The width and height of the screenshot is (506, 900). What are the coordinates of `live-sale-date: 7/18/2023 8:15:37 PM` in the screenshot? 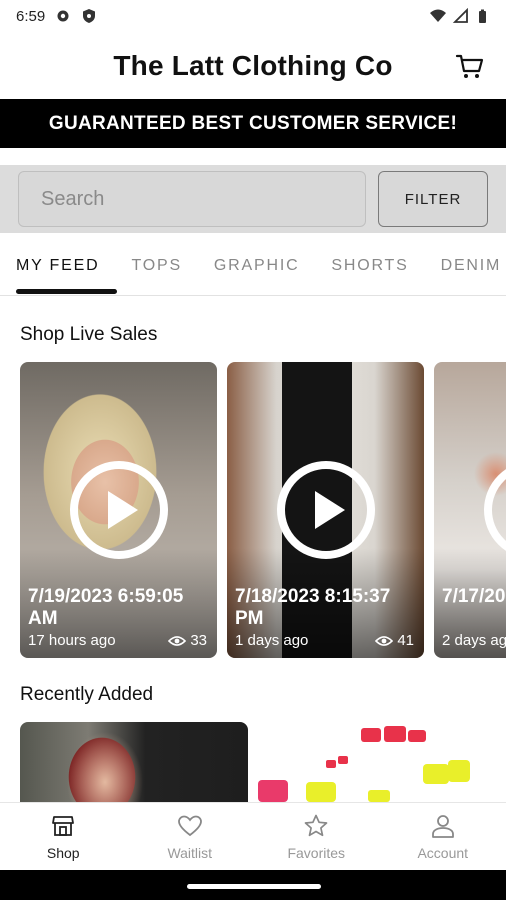 It's located at (313, 607).